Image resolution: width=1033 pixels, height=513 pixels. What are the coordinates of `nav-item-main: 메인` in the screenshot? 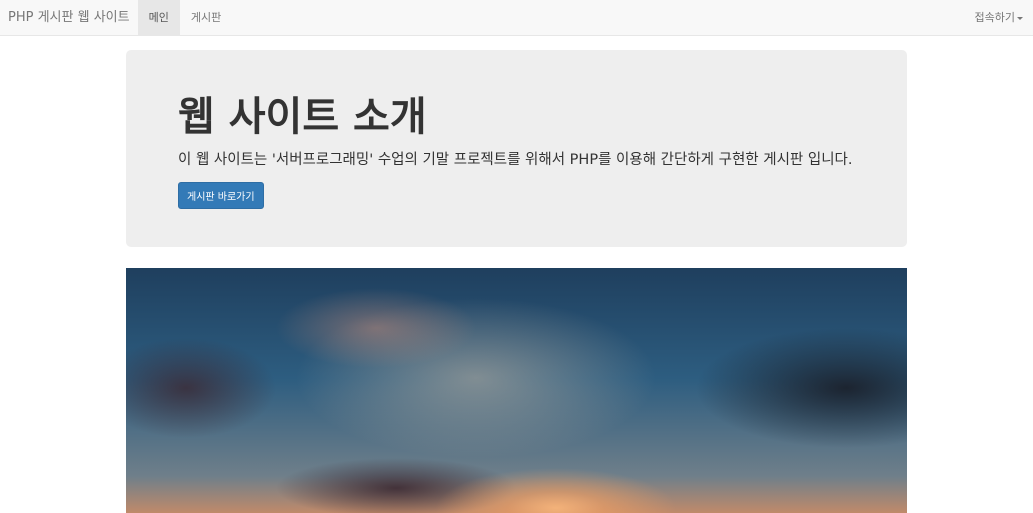 It's located at (158, 17).